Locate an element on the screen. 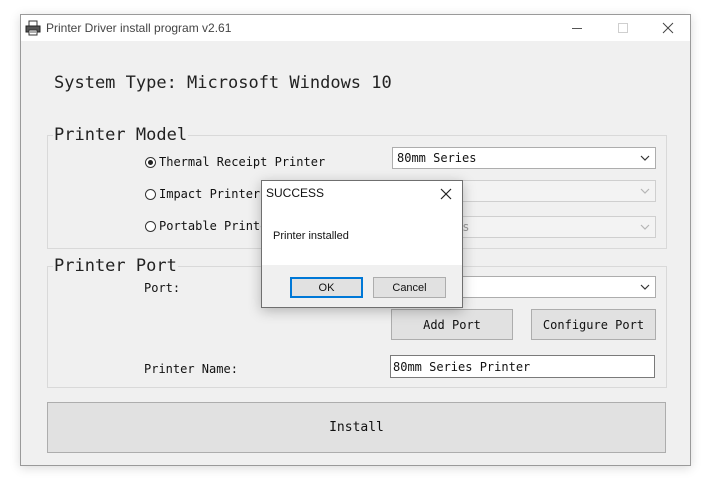 The image size is (712, 483). close-button is located at coordinates (668, 28).